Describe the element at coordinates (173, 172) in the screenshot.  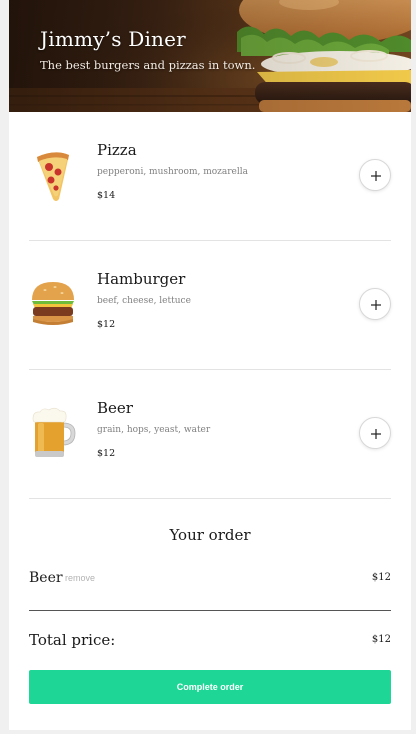
I see `item-ingredients: pepperoni, mushroom, mozarella` at that location.